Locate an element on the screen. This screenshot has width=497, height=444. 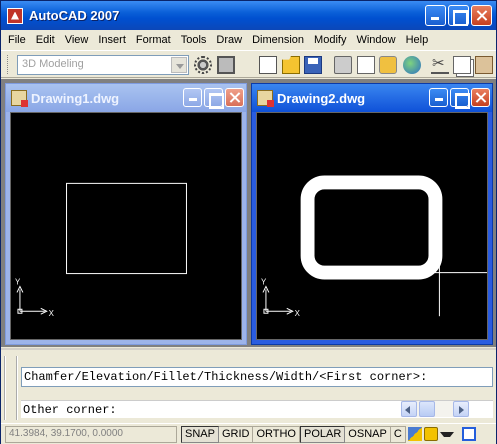
menu-tools: Tools is located at coordinates (194, 40).